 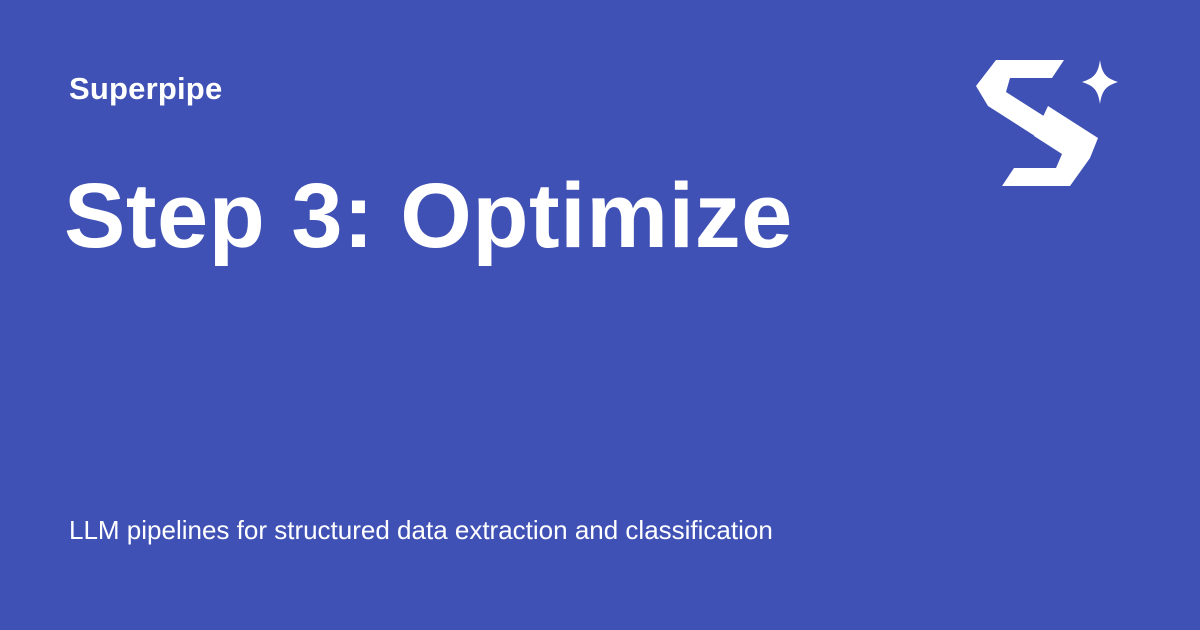 What do you see at coordinates (428, 216) in the screenshot?
I see `page-title: Step 3: Optimize` at bounding box center [428, 216].